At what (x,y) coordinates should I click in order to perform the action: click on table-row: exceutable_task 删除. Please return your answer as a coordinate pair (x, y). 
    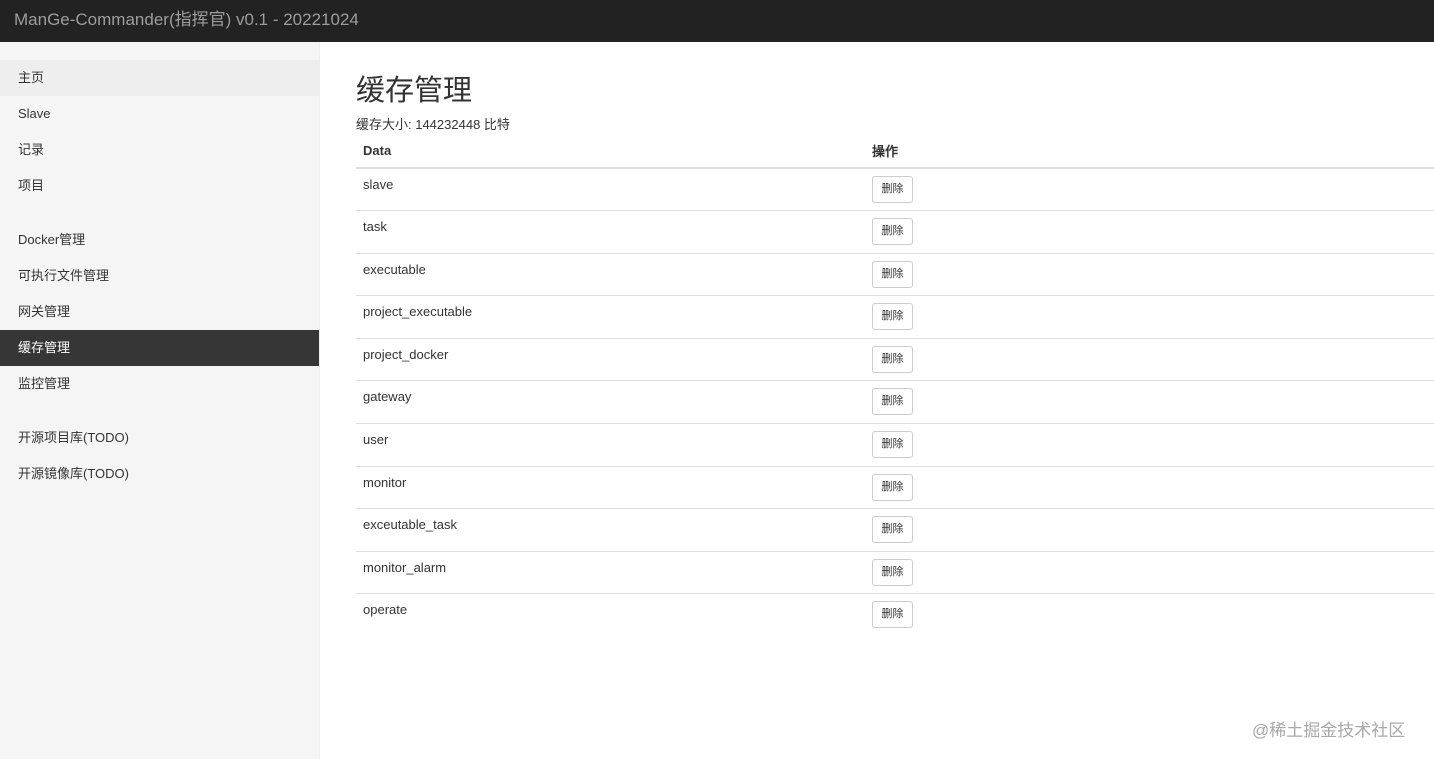
    Looking at the image, I should click on (895, 530).